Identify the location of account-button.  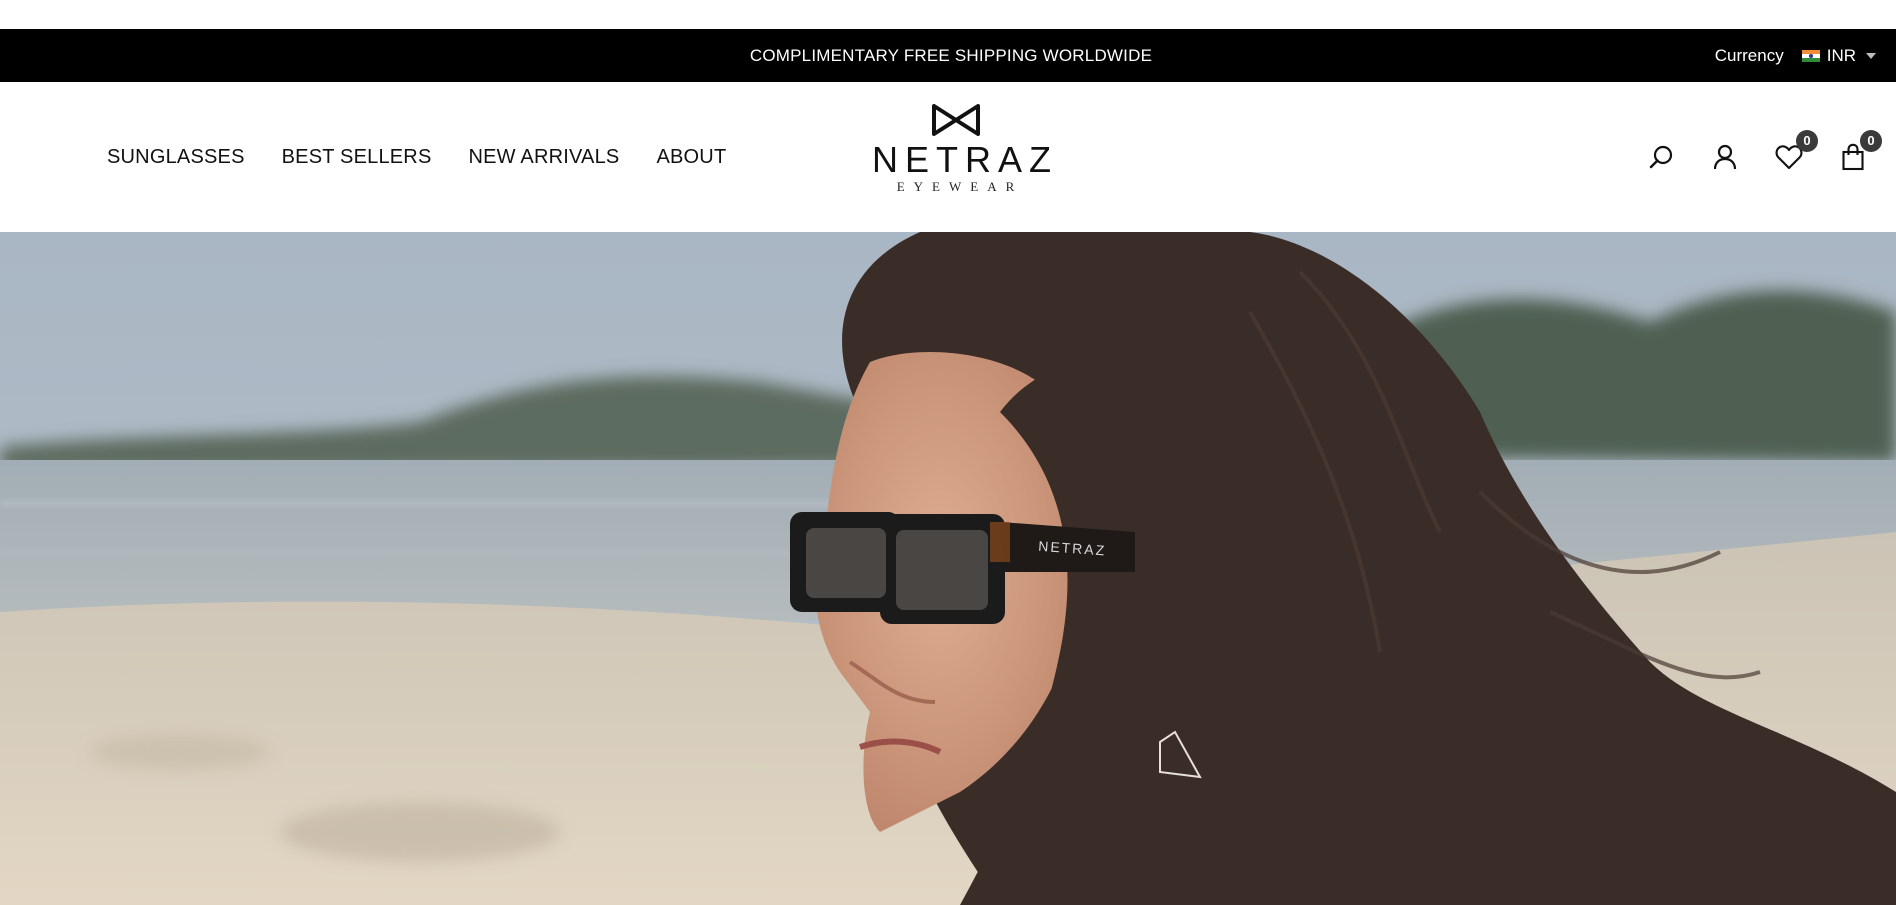
(1725, 157).